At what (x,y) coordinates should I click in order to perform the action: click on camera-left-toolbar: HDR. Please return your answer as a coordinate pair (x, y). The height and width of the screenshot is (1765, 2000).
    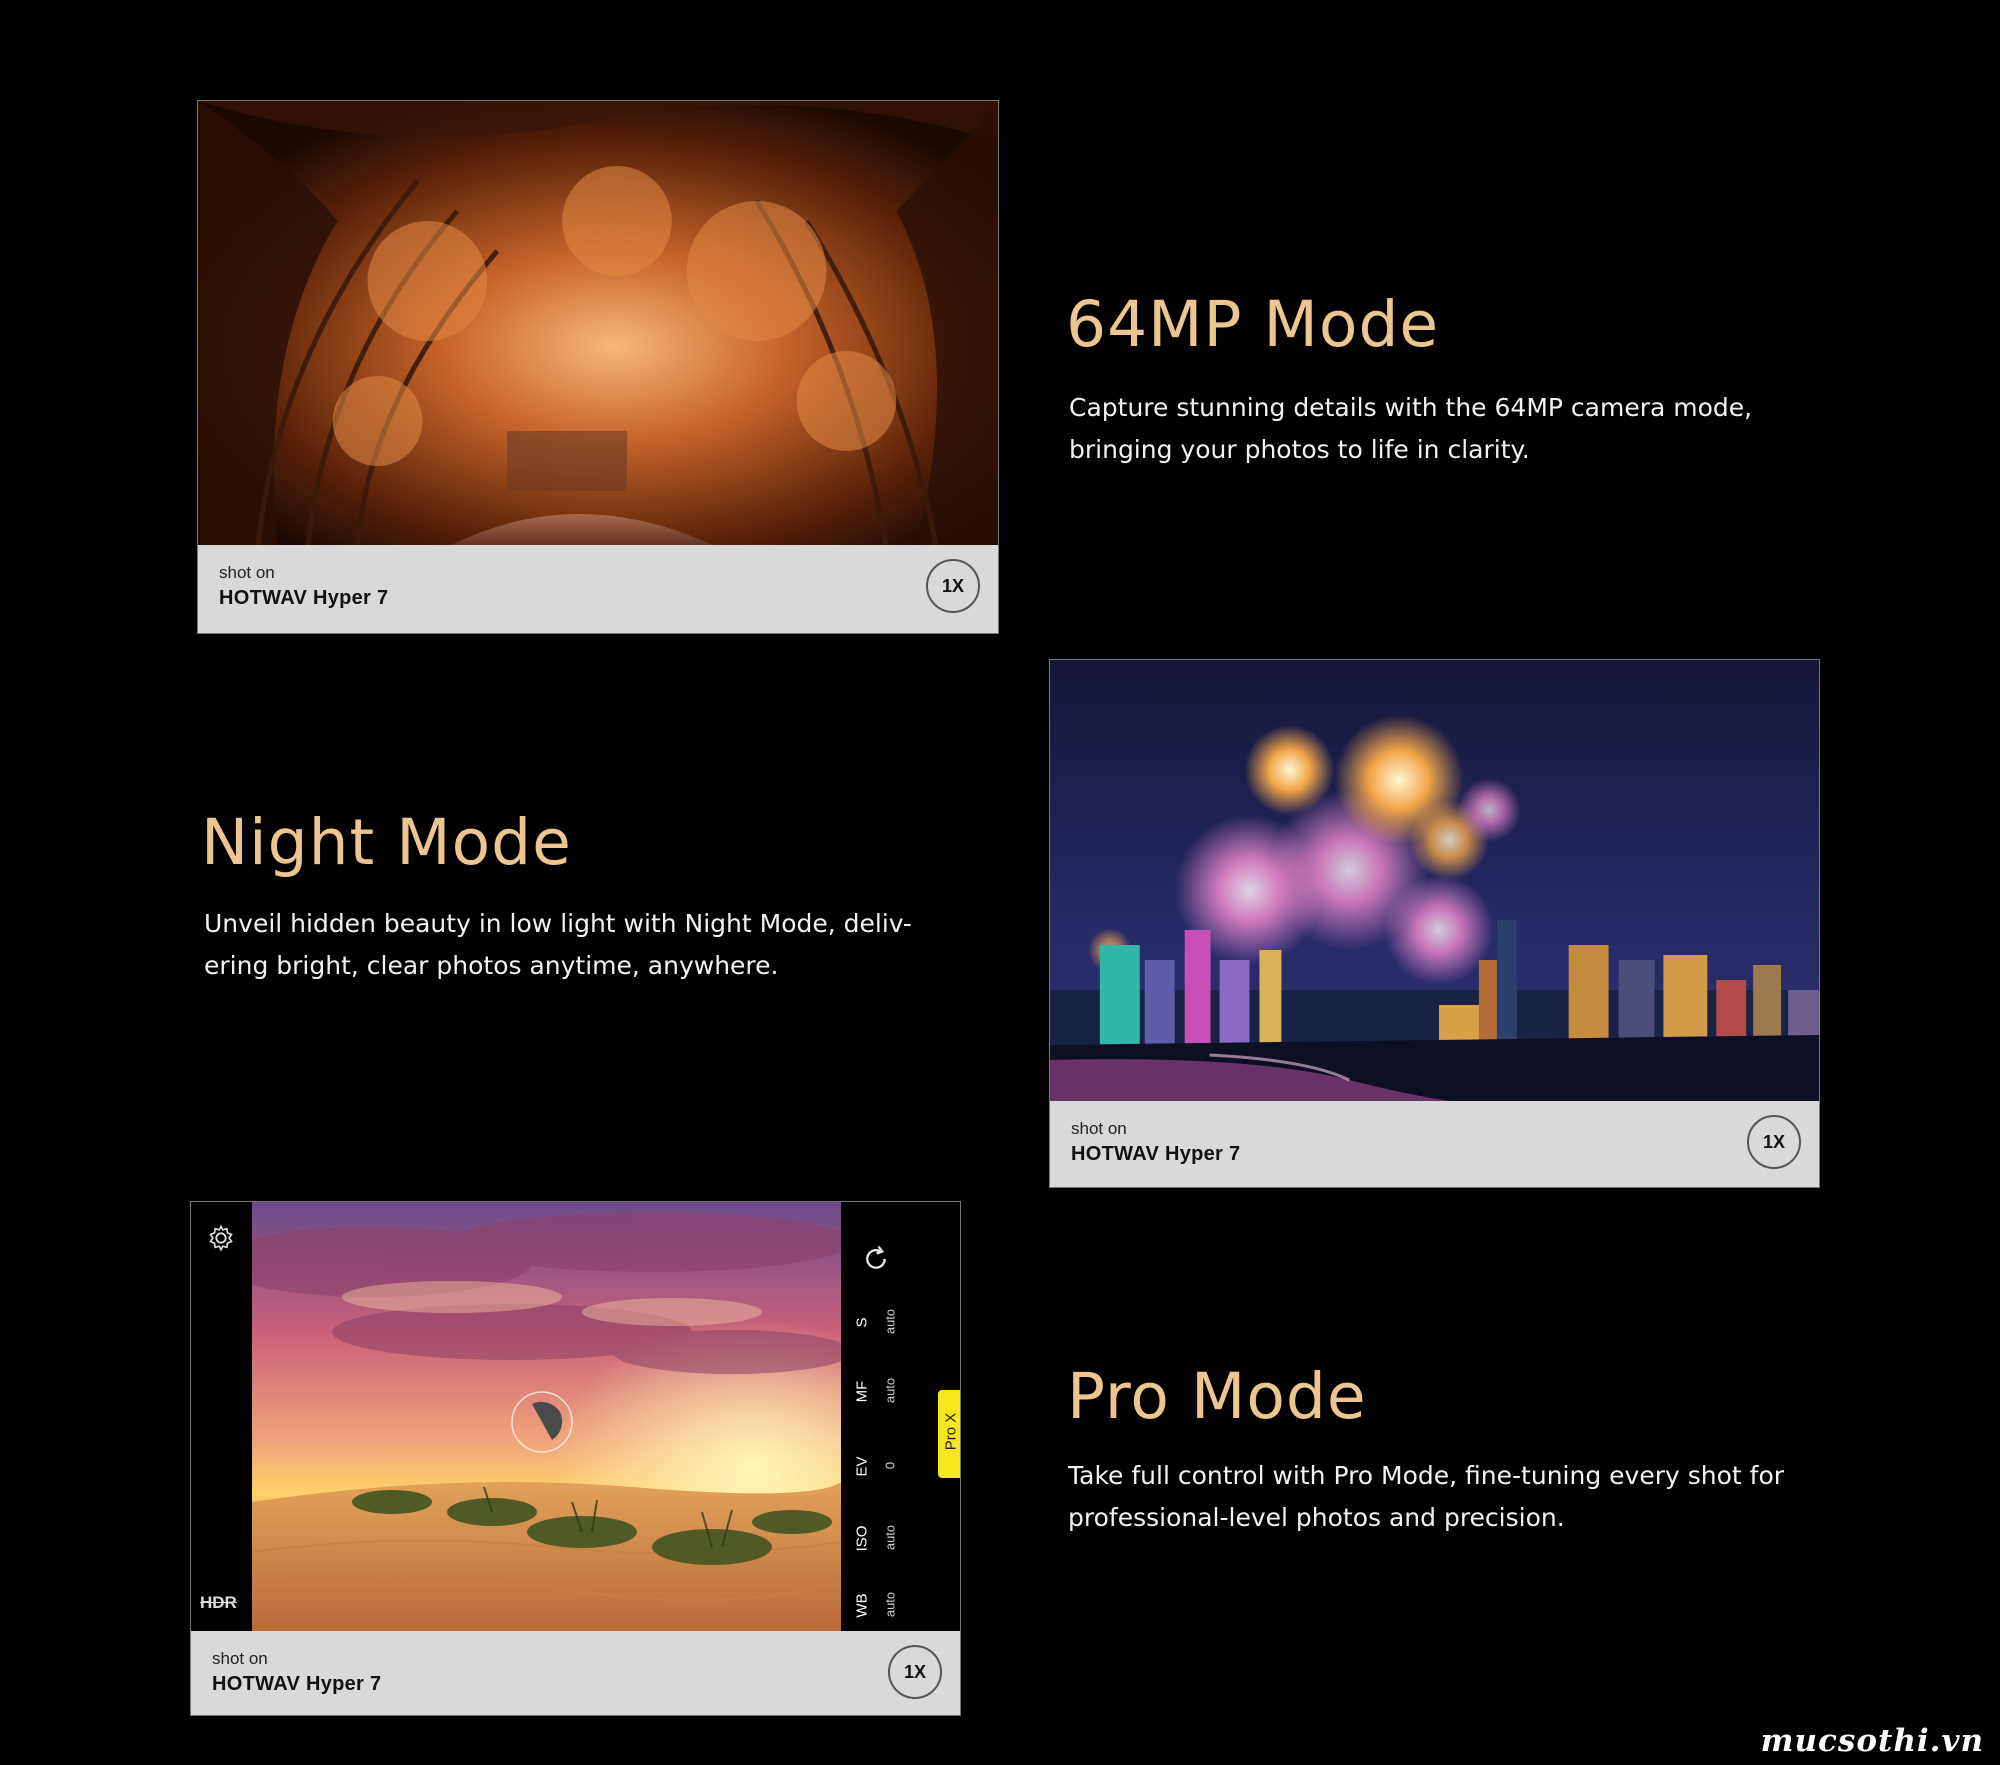
    Looking at the image, I should click on (221, 1417).